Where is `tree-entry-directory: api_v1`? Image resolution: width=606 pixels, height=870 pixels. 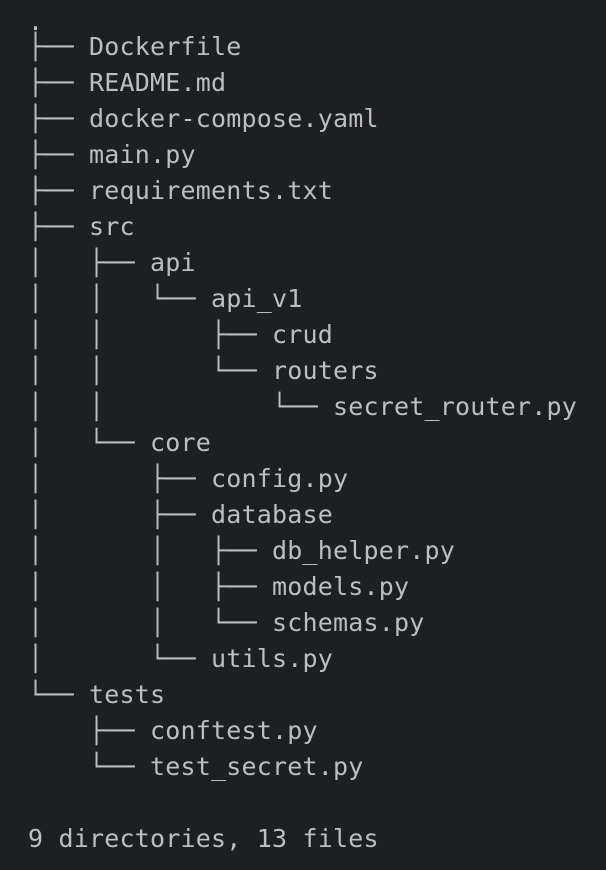 tree-entry-directory: api_v1 is located at coordinates (257, 298).